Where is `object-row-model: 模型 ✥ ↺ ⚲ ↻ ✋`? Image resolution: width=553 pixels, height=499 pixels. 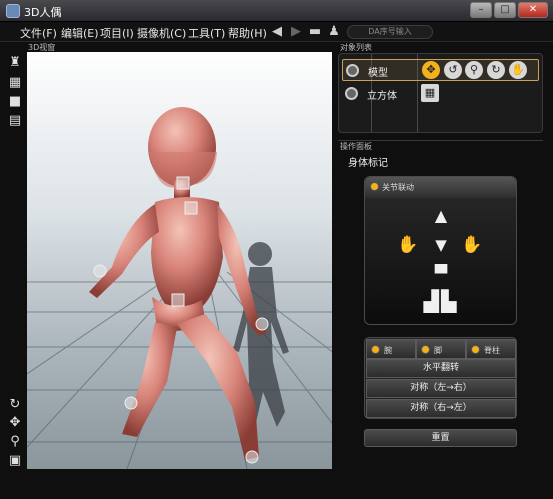
object-row-model: 模型 ✥ ↺ ⚲ ↻ ✋ is located at coordinates (440, 70).